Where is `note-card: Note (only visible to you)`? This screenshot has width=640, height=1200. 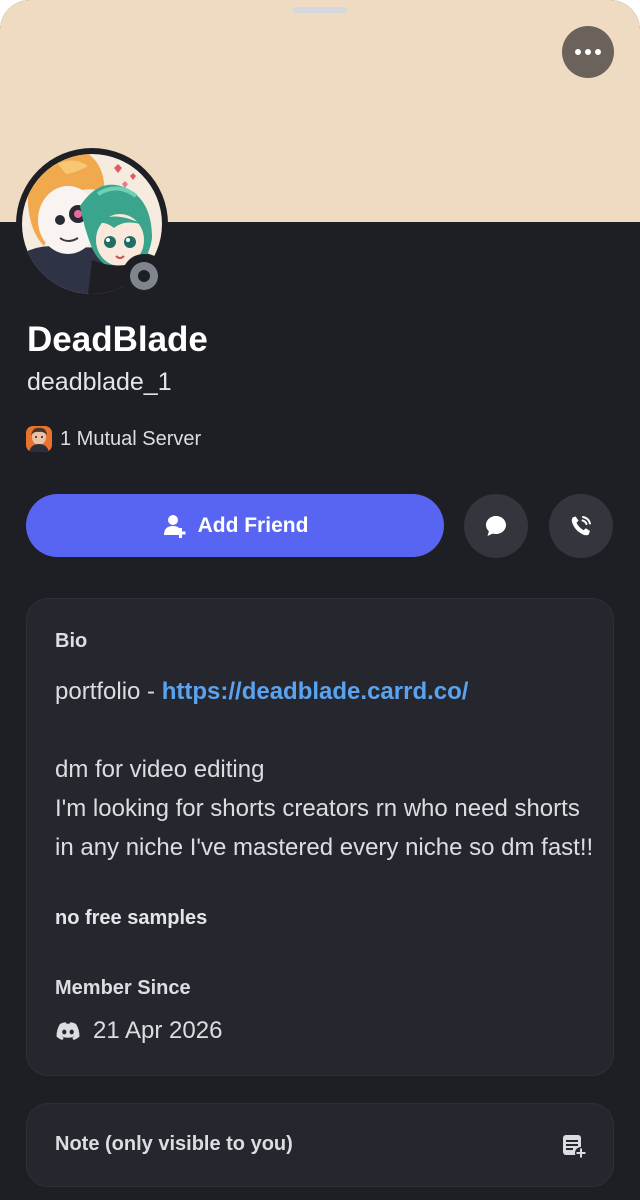
note-card: Note (only visible to you) is located at coordinates (320, 1145).